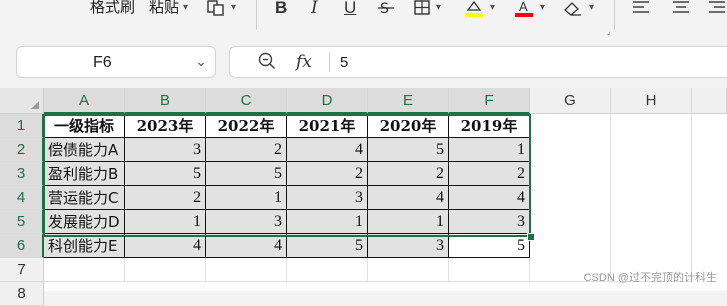 Image resolution: width=727 pixels, height=306 pixels. Describe the element at coordinates (489, 101) in the screenshot. I see `column-header-f: F` at that location.